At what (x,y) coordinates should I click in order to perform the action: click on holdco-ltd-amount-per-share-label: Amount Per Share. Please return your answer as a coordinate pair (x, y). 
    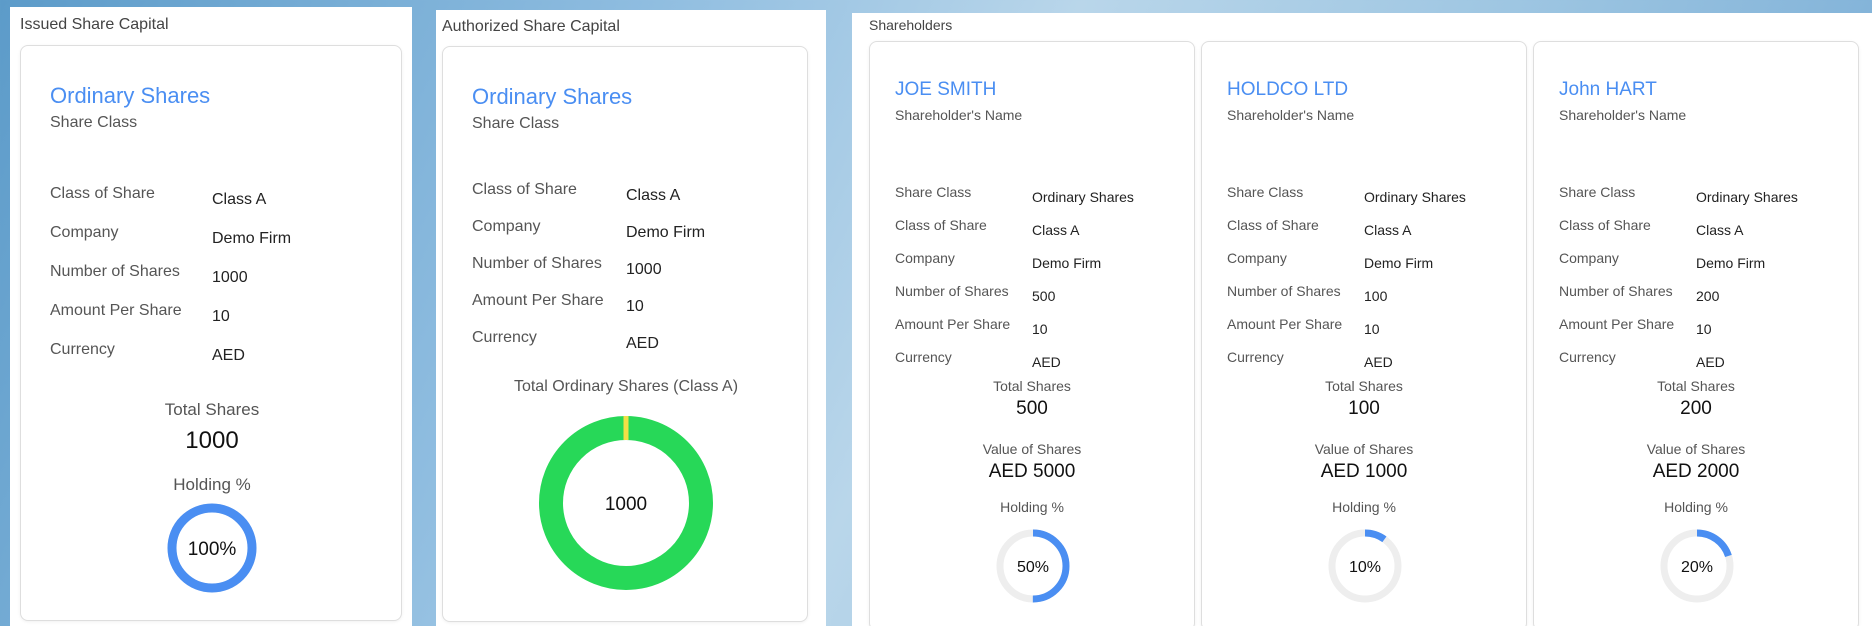
    Looking at the image, I should click on (1285, 324).